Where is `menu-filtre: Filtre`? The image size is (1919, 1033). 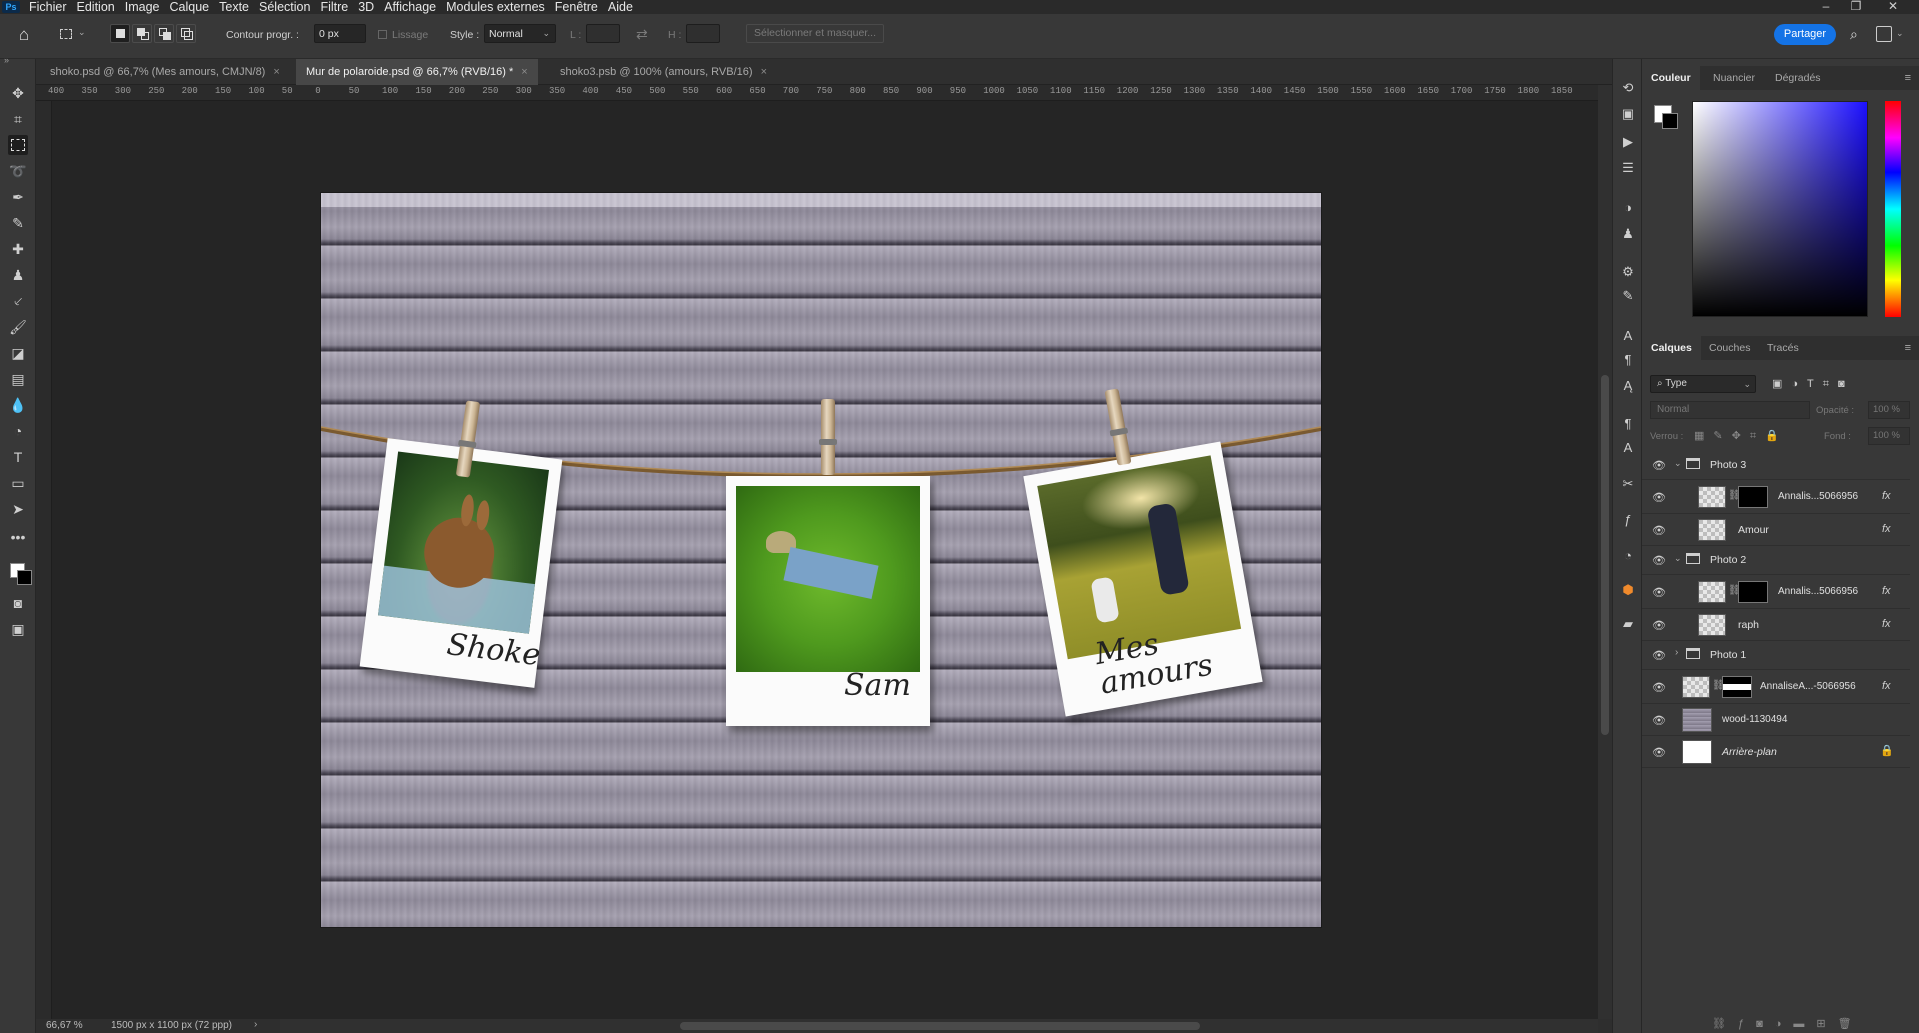
menu-filtre: Filtre is located at coordinates (334, 7).